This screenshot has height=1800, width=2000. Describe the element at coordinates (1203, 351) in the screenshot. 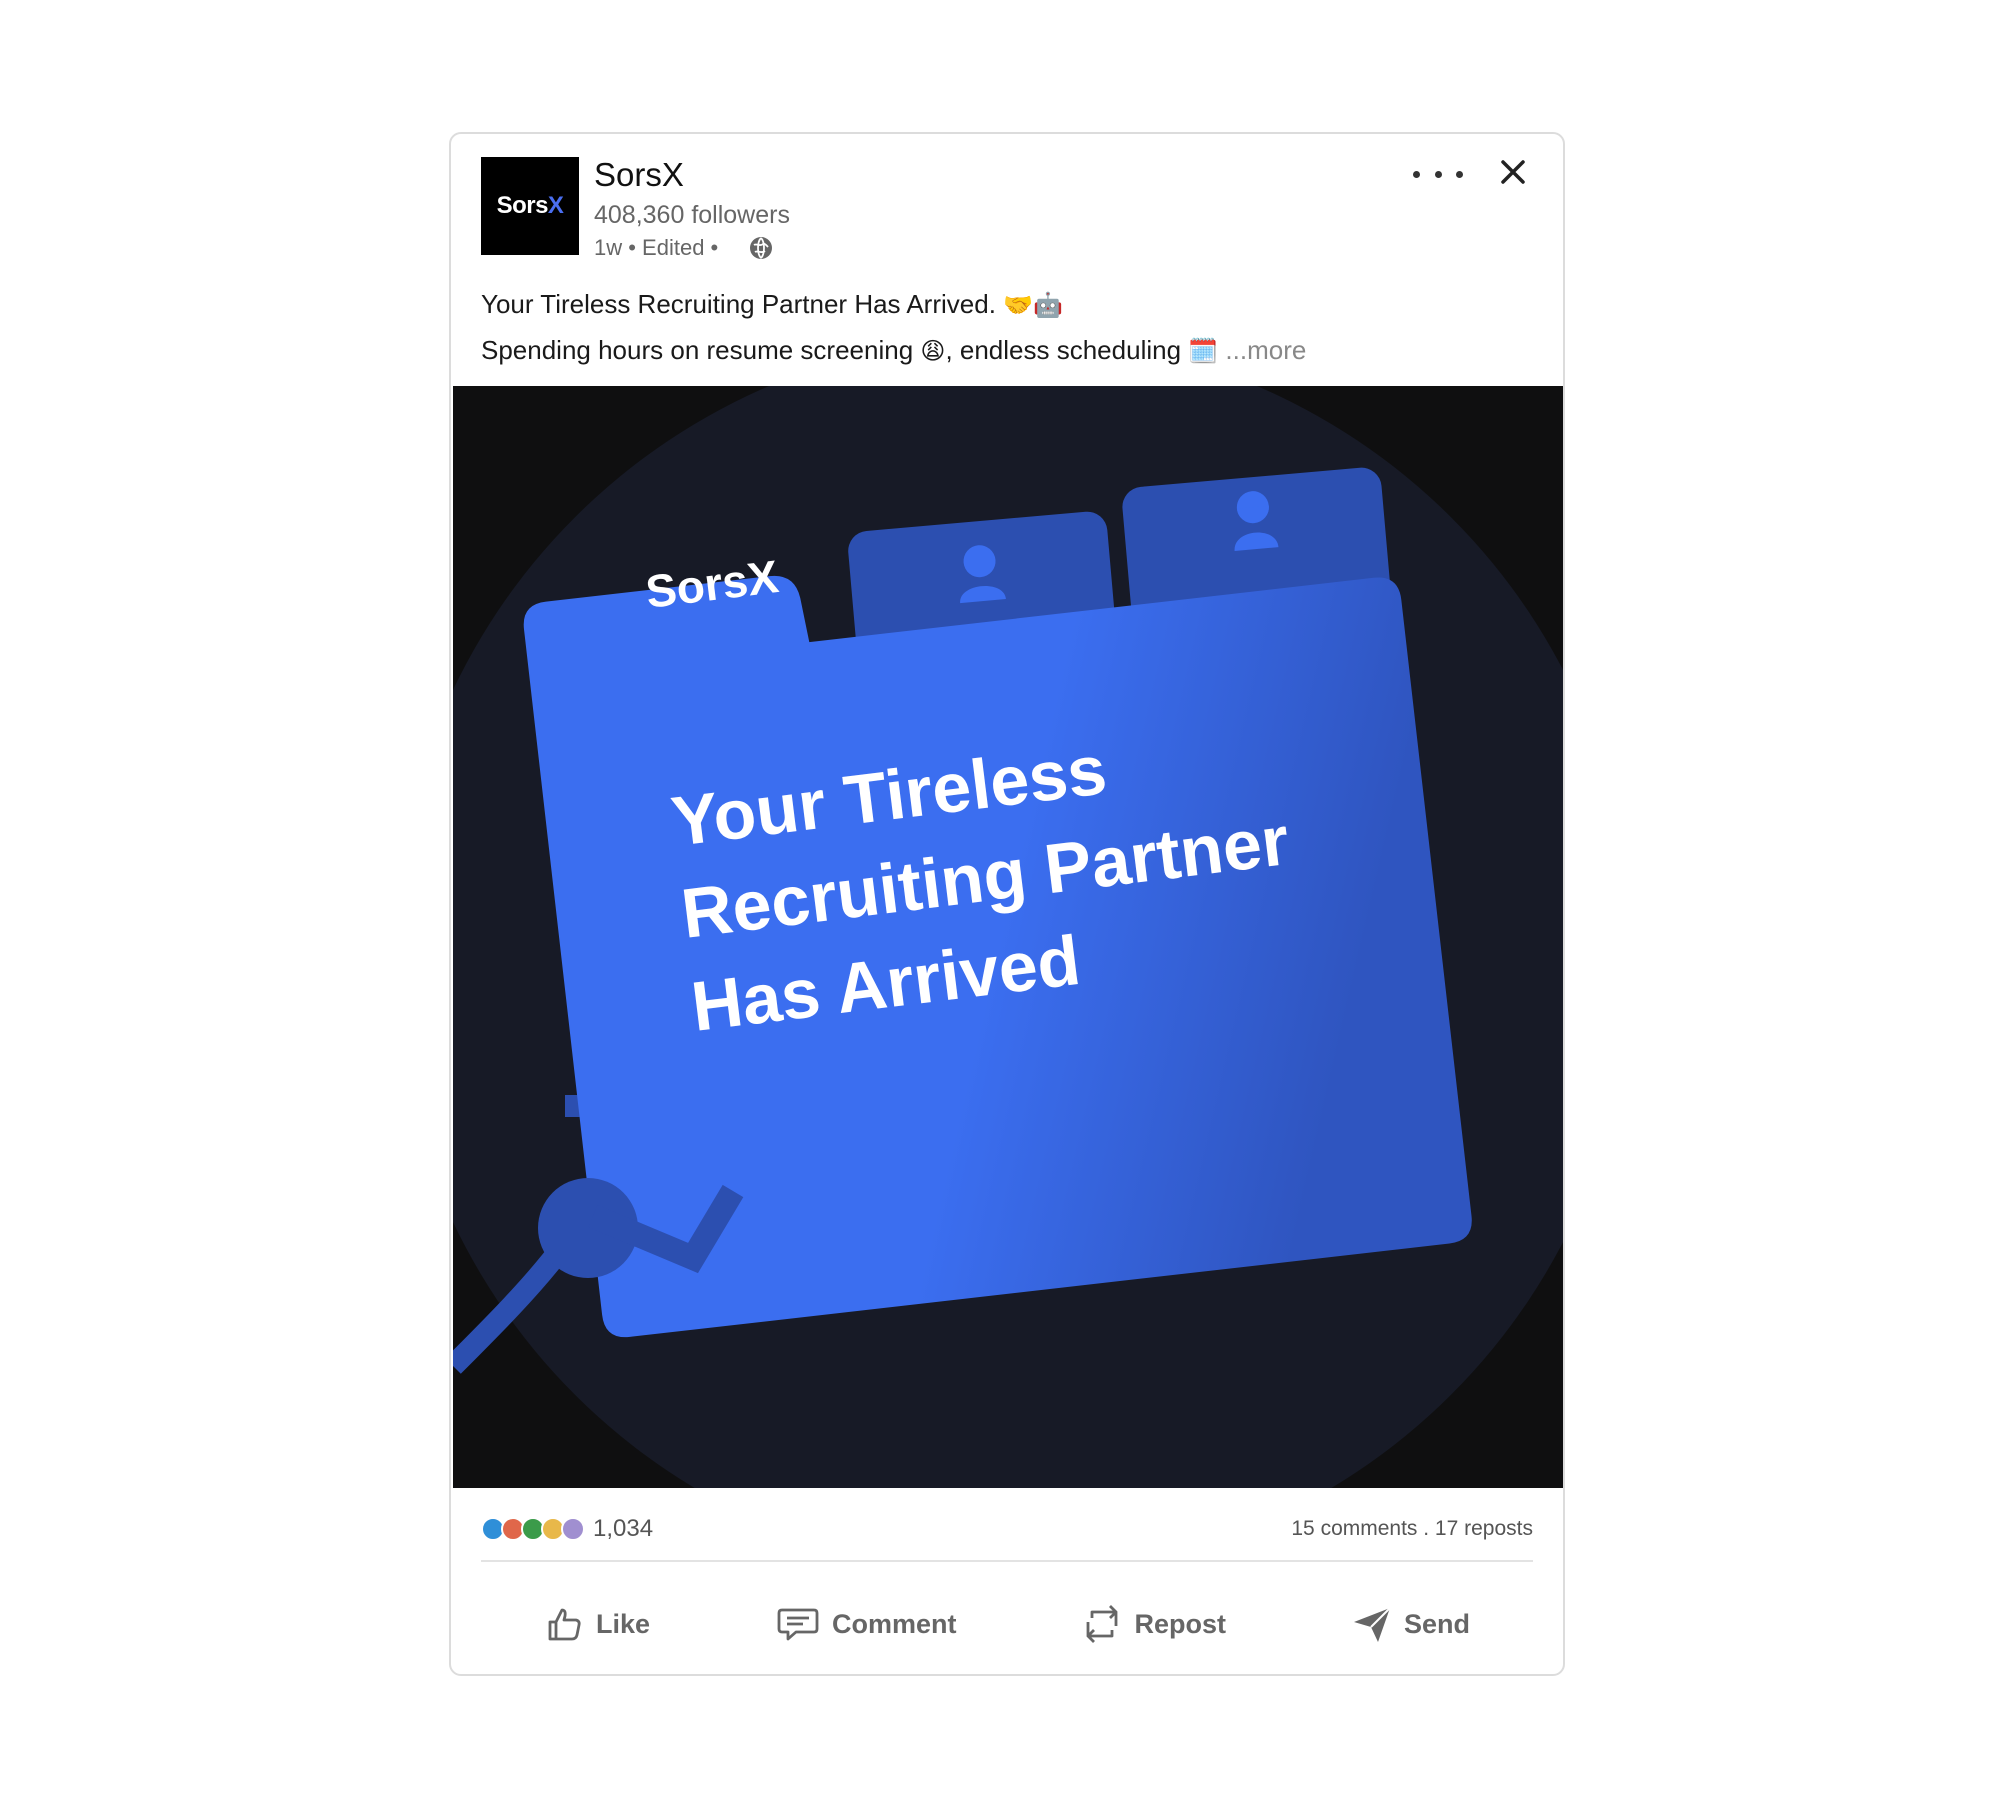

I see `calendar-emoji: 🗓️` at that location.